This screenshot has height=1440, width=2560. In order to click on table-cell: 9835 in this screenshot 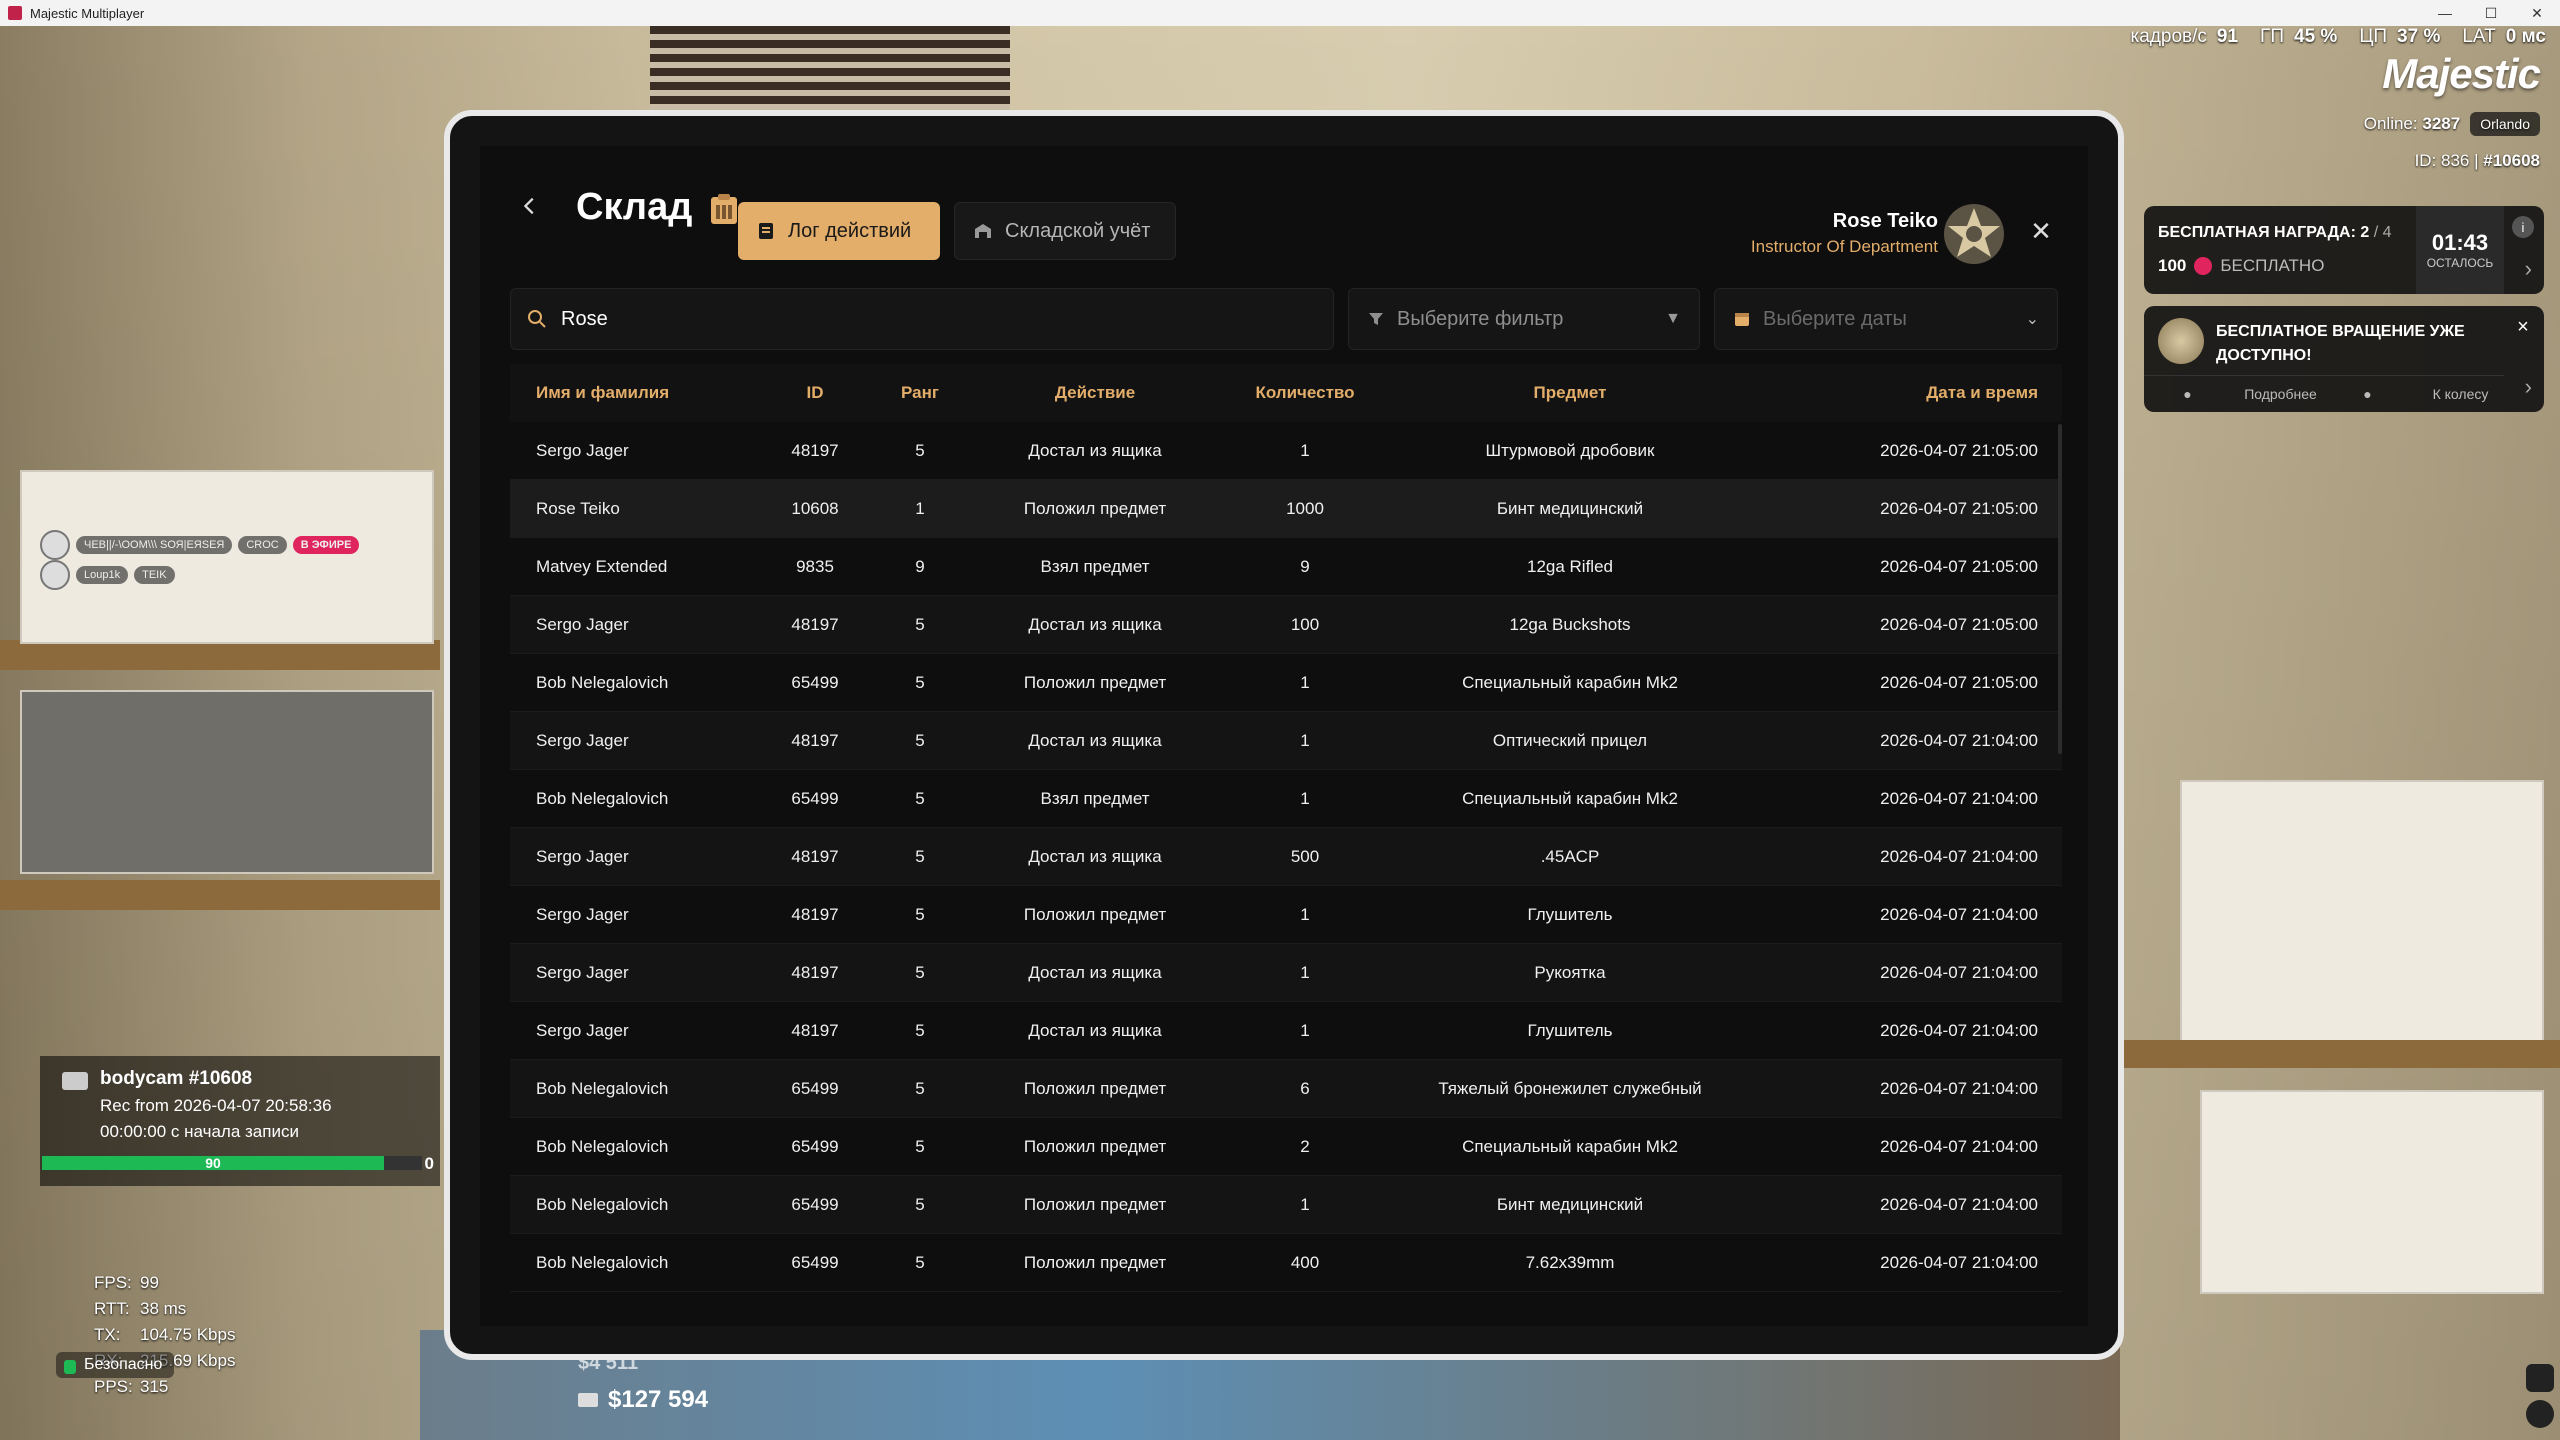, I will do `click(815, 566)`.